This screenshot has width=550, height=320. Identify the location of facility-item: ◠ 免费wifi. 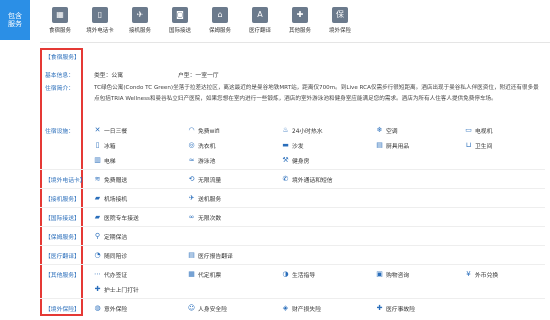
(204, 131).